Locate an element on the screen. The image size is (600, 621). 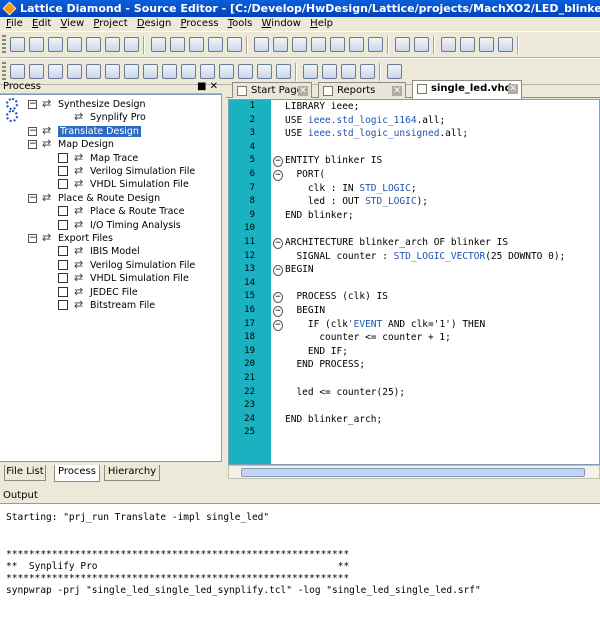
power-calc-icon is located at coordinates (131, 71).